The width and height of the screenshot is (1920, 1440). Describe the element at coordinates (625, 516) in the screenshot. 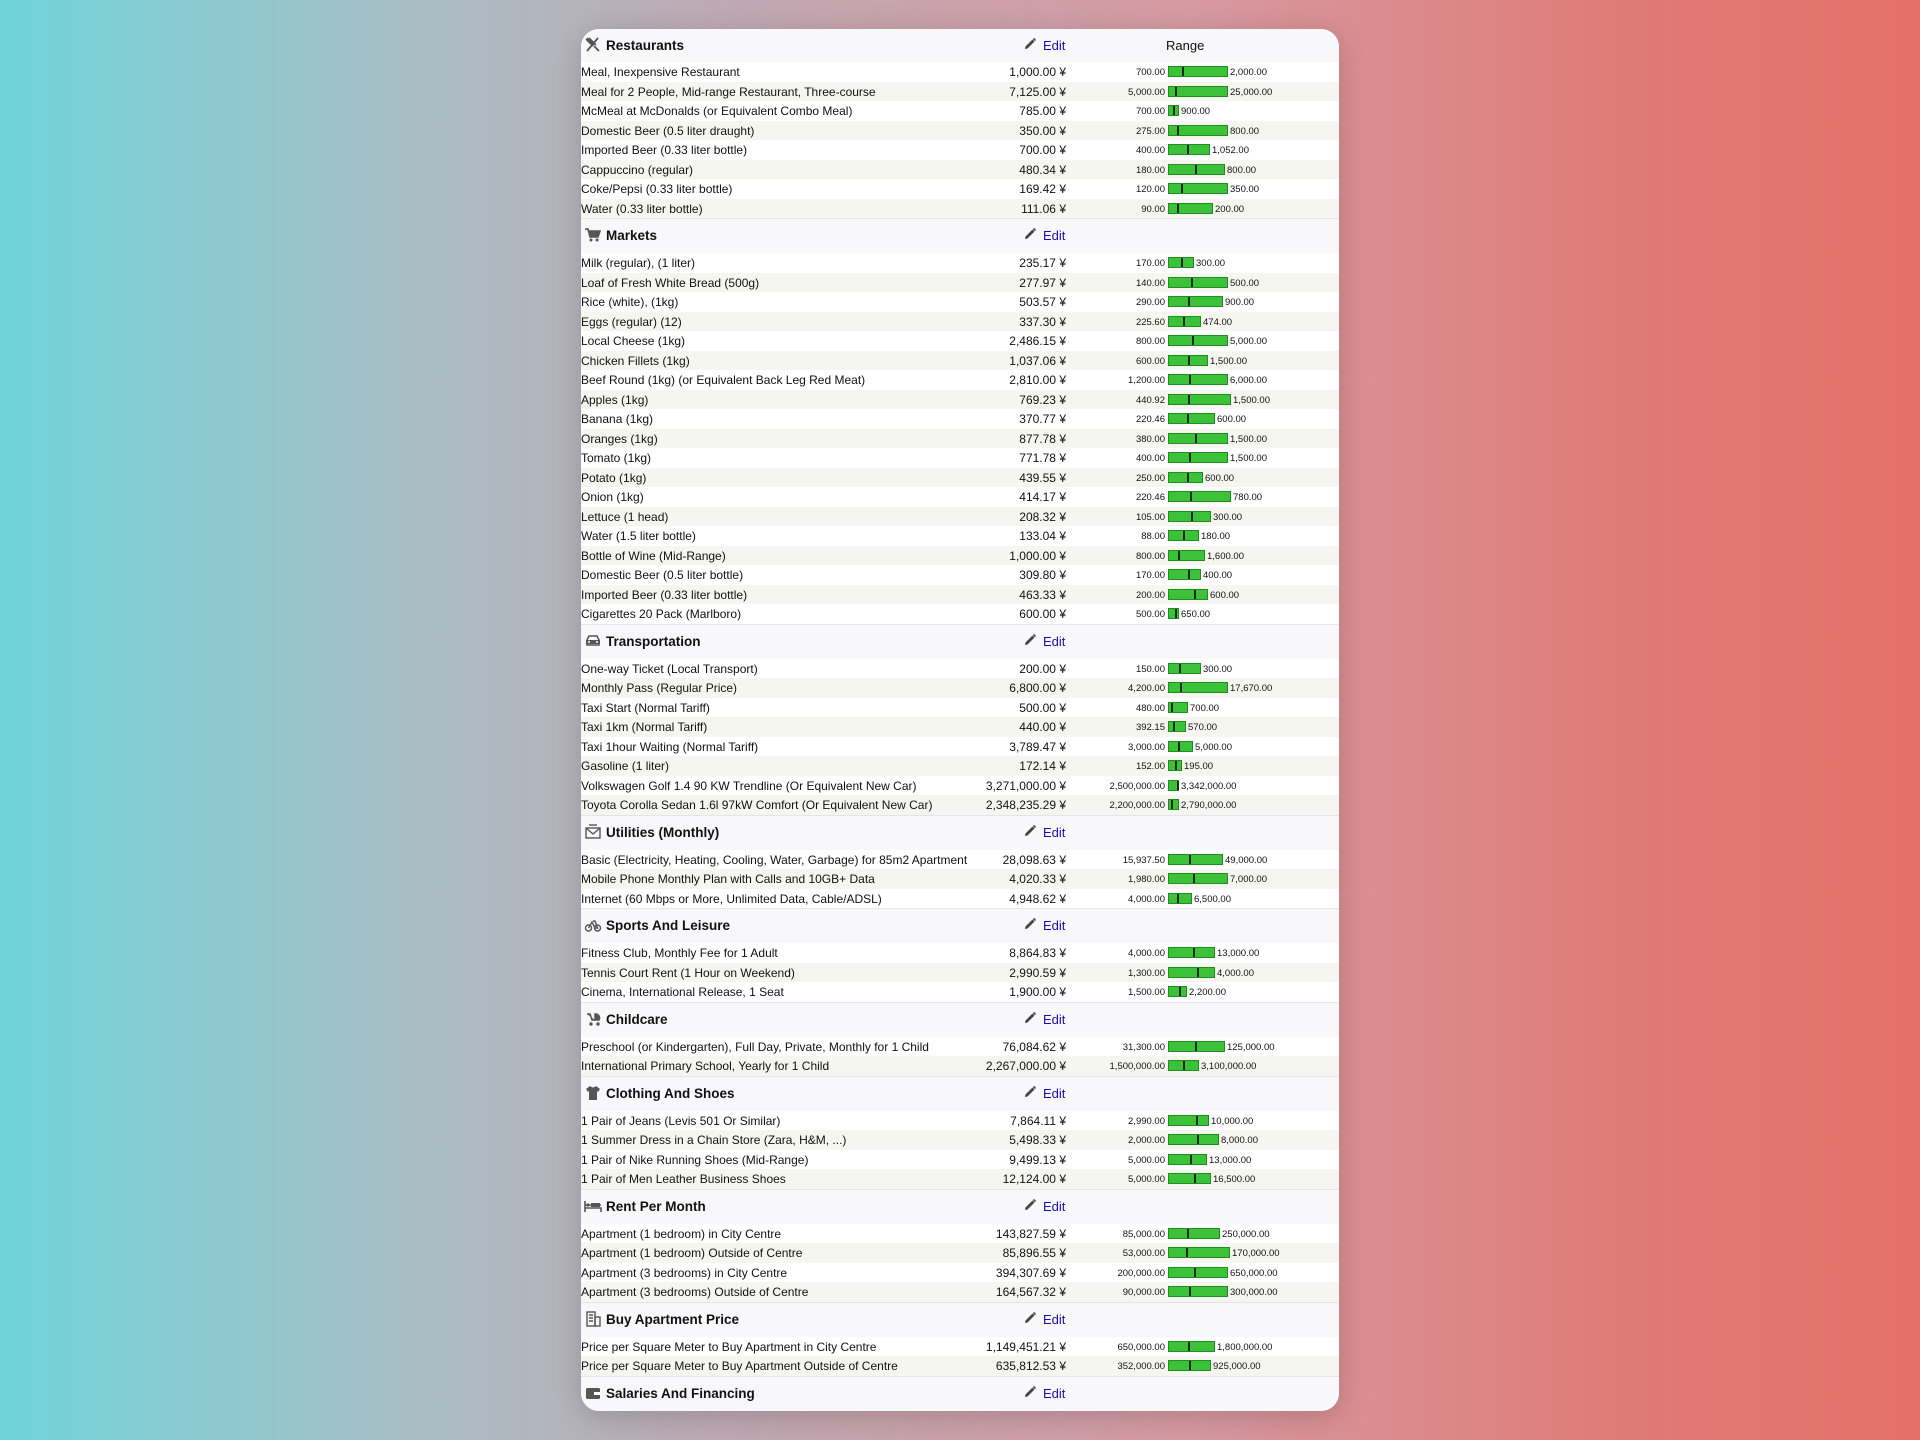

I see `item-label: Lettuce (1 head)` at that location.